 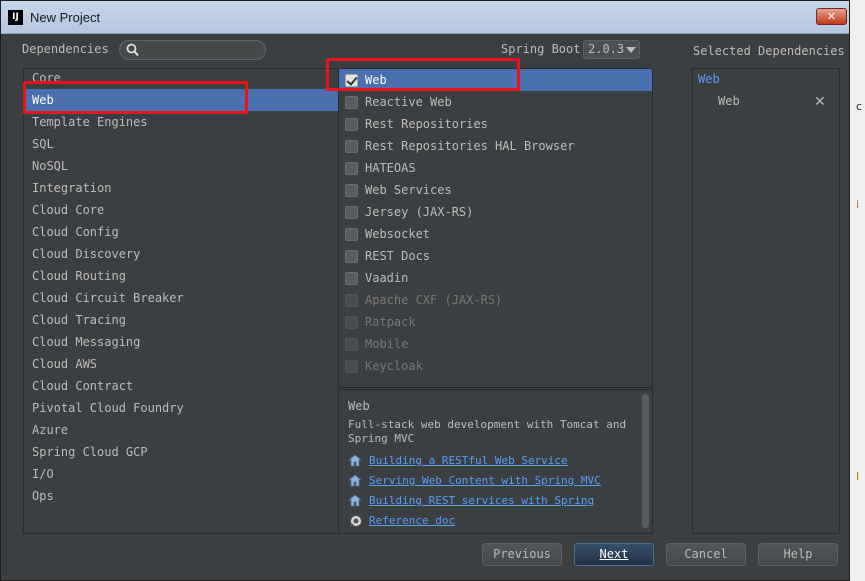 I want to click on selected-dependencies-label: Selected Dependencies, so click(x=769, y=51).